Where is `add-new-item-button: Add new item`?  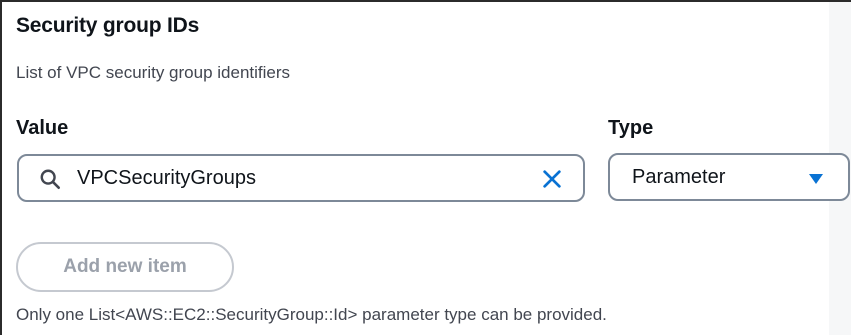 add-new-item-button: Add new item is located at coordinates (125, 267).